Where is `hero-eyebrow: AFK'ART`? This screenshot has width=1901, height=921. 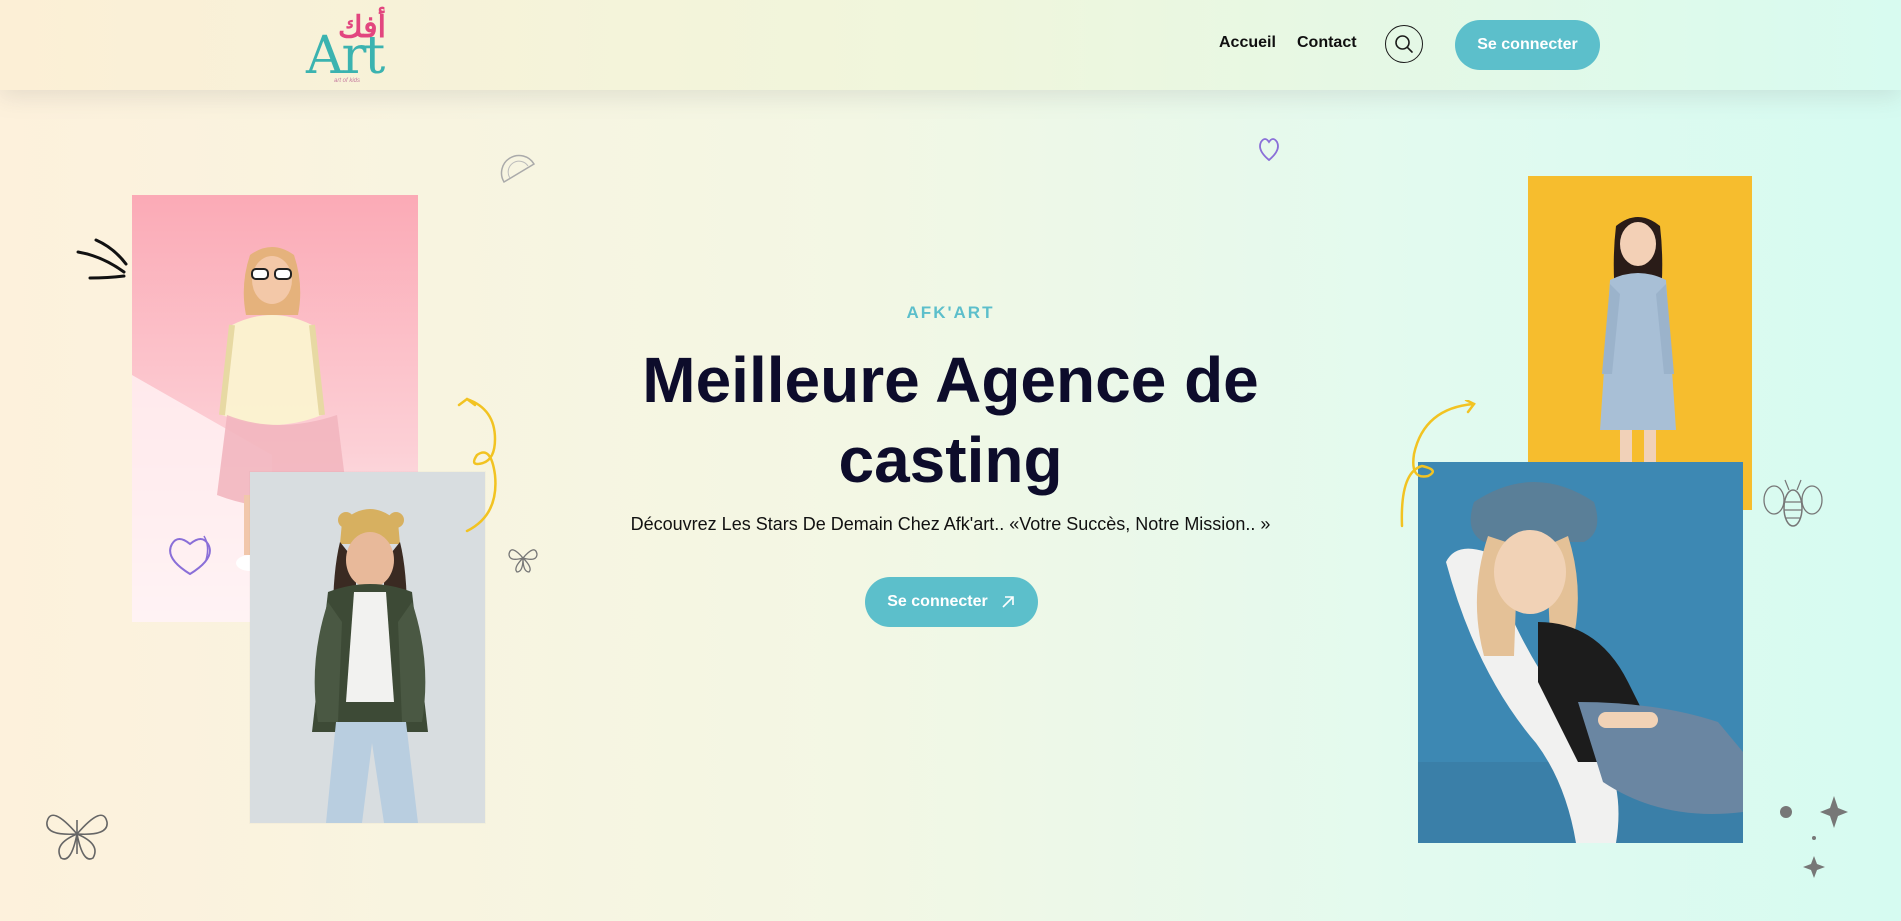
hero-eyebrow: AFK'ART is located at coordinates (950, 312).